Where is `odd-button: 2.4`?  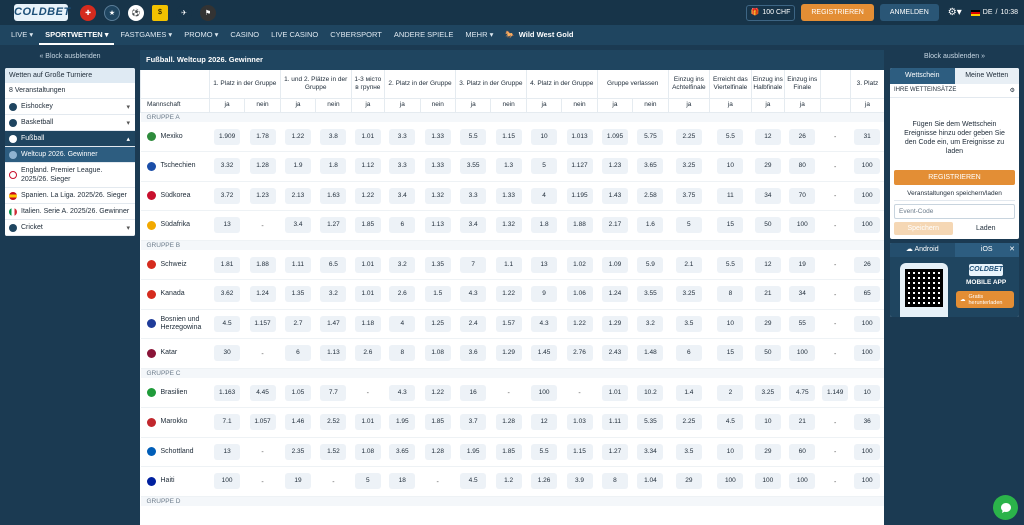
odd-button: 2.4 is located at coordinates (473, 323).